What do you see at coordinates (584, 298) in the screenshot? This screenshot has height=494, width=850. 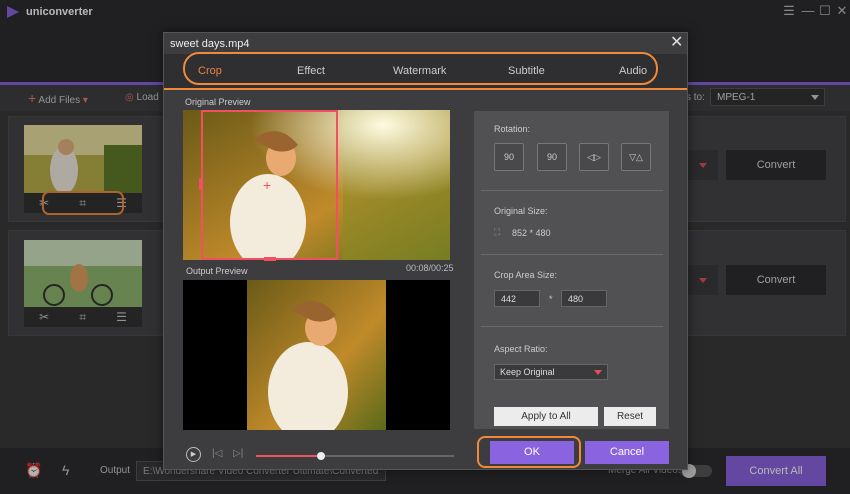 I see `crop-height-input: 480` at bounding box center [584, 298].